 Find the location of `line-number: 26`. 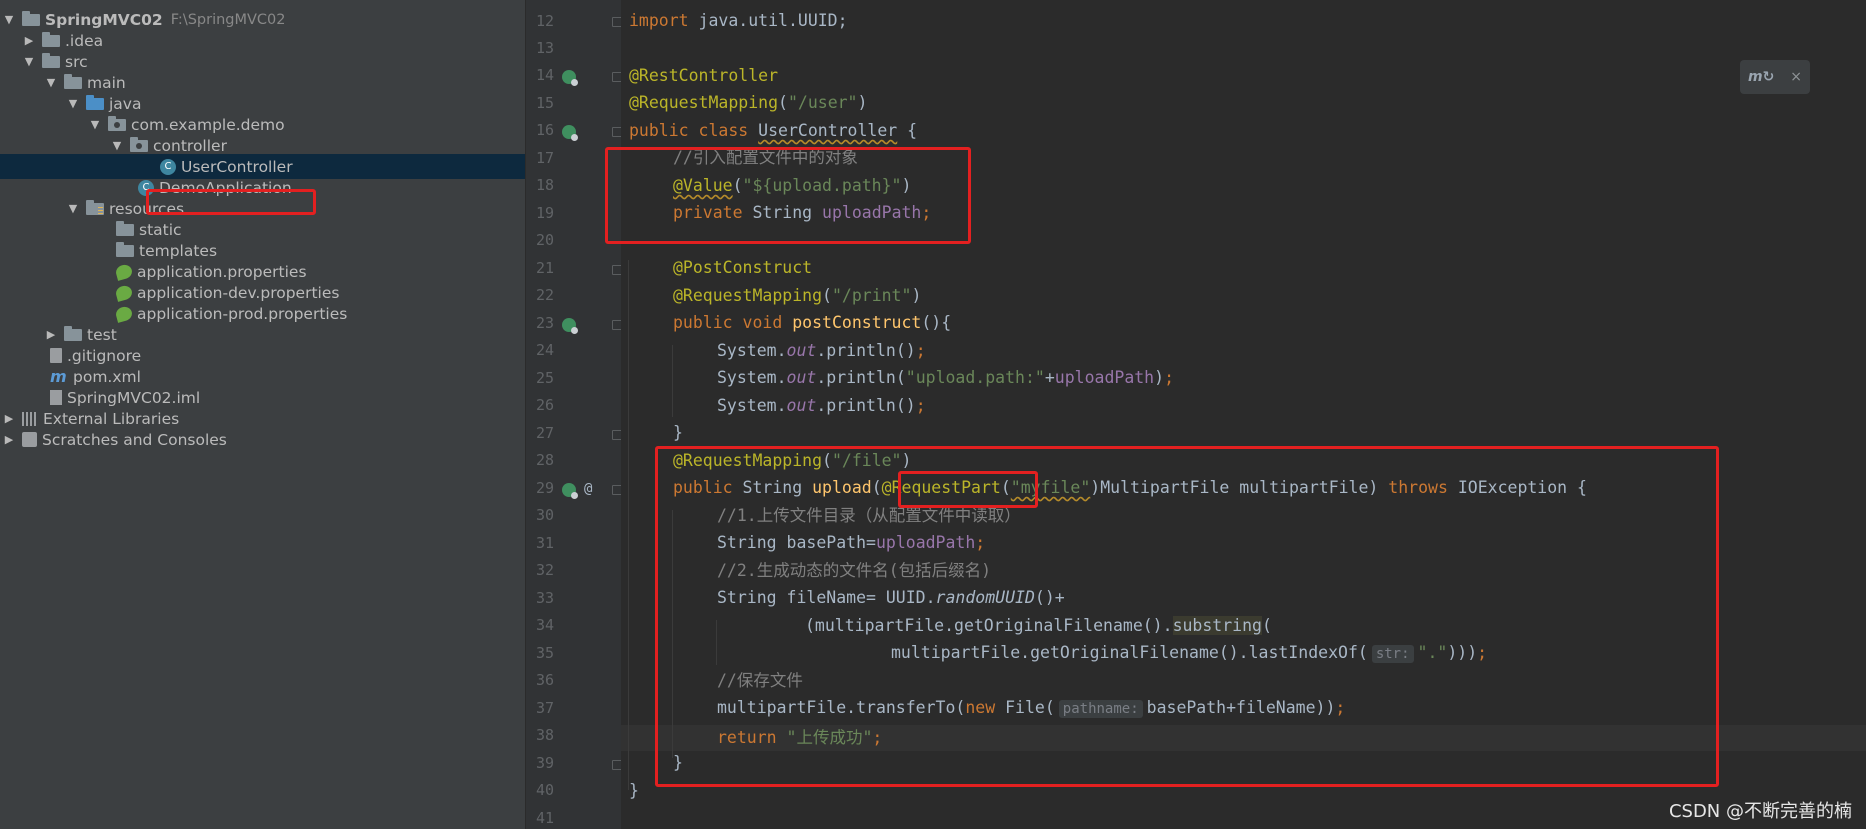

line-number: 26 is located at coordinates (544, 405).